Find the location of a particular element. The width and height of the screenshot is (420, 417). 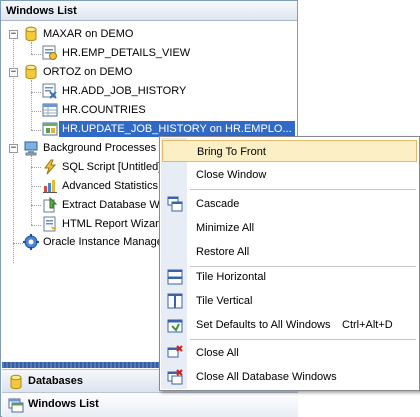

window-name: HR.COUNTRIES is located at coordinates (104, 110).